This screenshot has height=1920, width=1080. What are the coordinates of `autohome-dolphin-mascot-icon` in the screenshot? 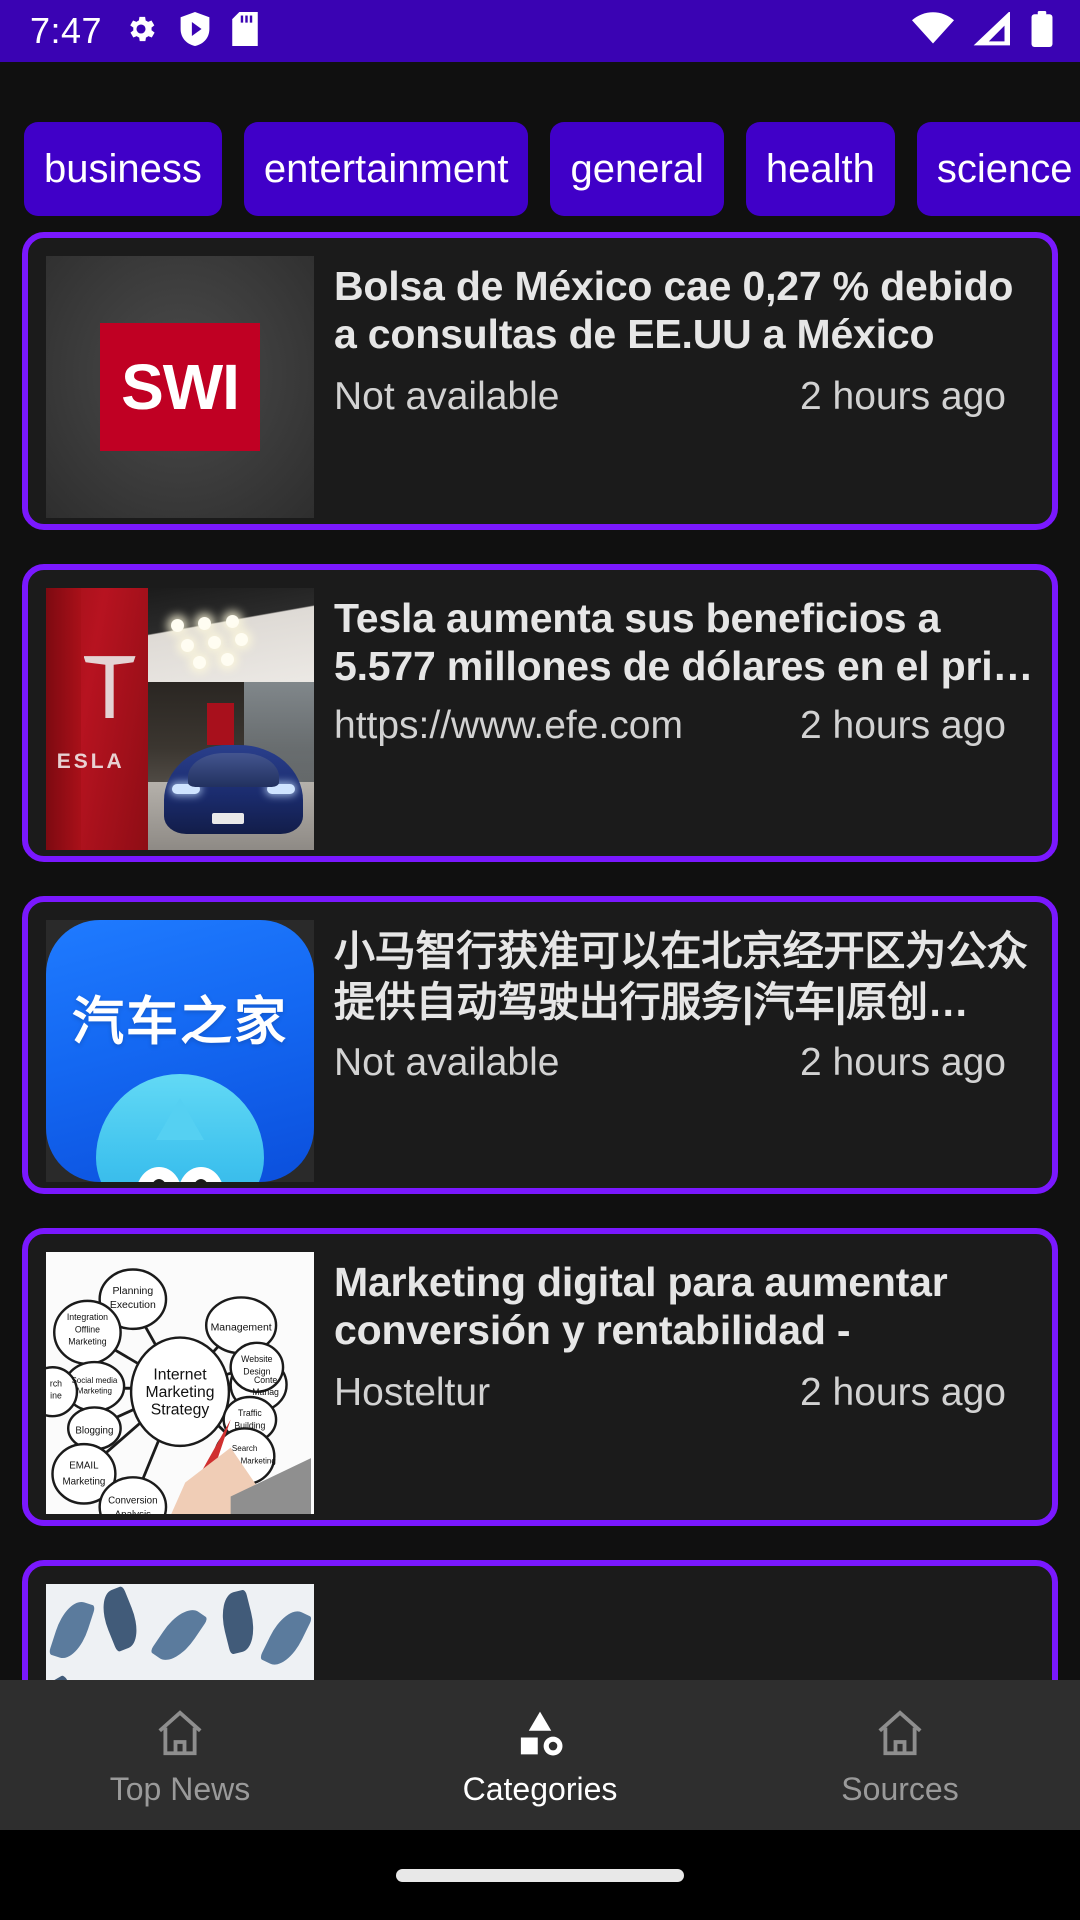 It's located at (180, 1127).